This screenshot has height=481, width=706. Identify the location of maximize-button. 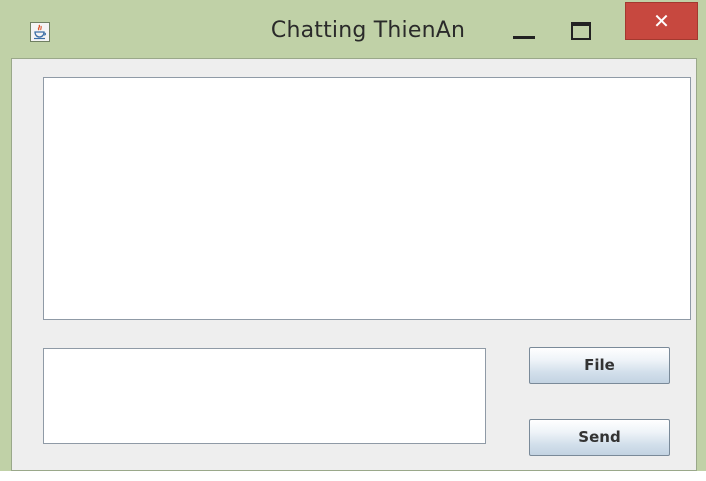
(582, 29).